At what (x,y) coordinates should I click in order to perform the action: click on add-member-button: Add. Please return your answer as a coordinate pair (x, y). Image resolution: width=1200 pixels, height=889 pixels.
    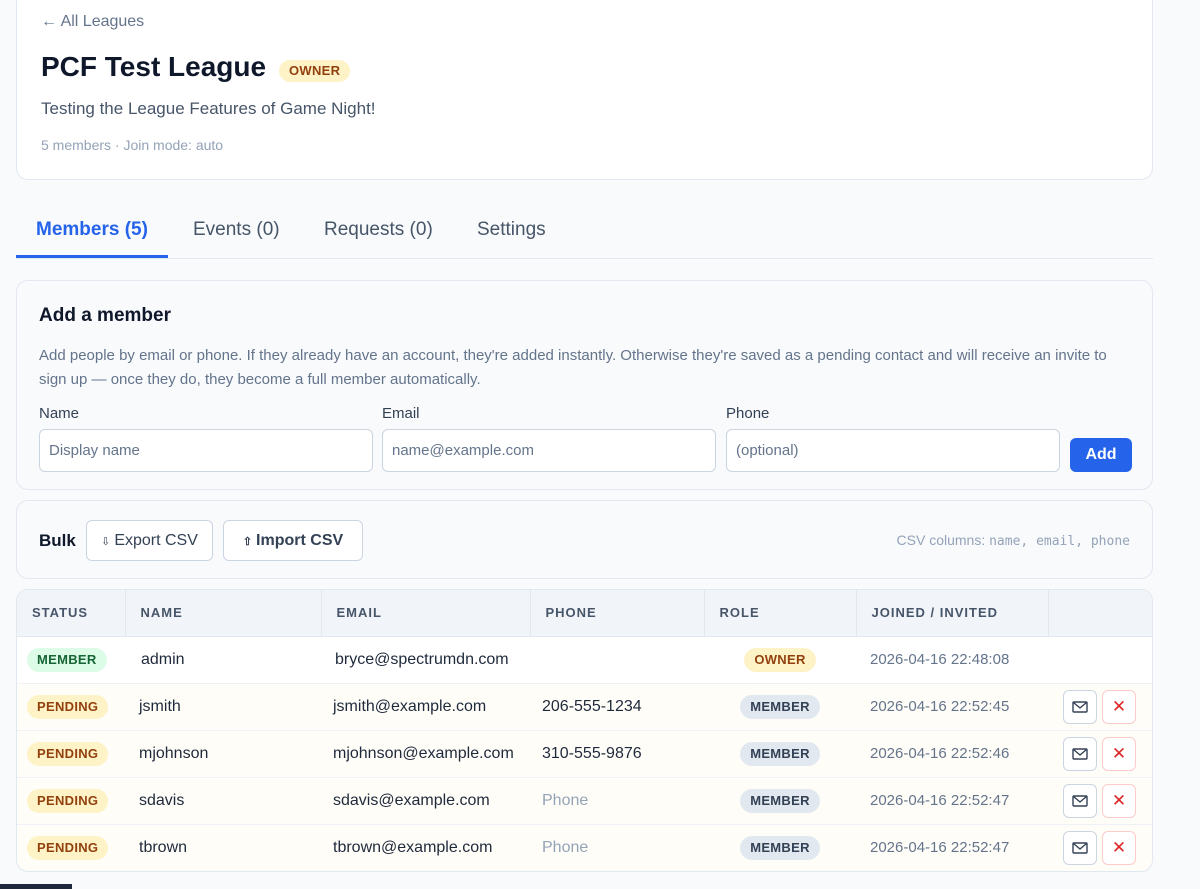
    Looking at the image, I should click on (1101, 455).